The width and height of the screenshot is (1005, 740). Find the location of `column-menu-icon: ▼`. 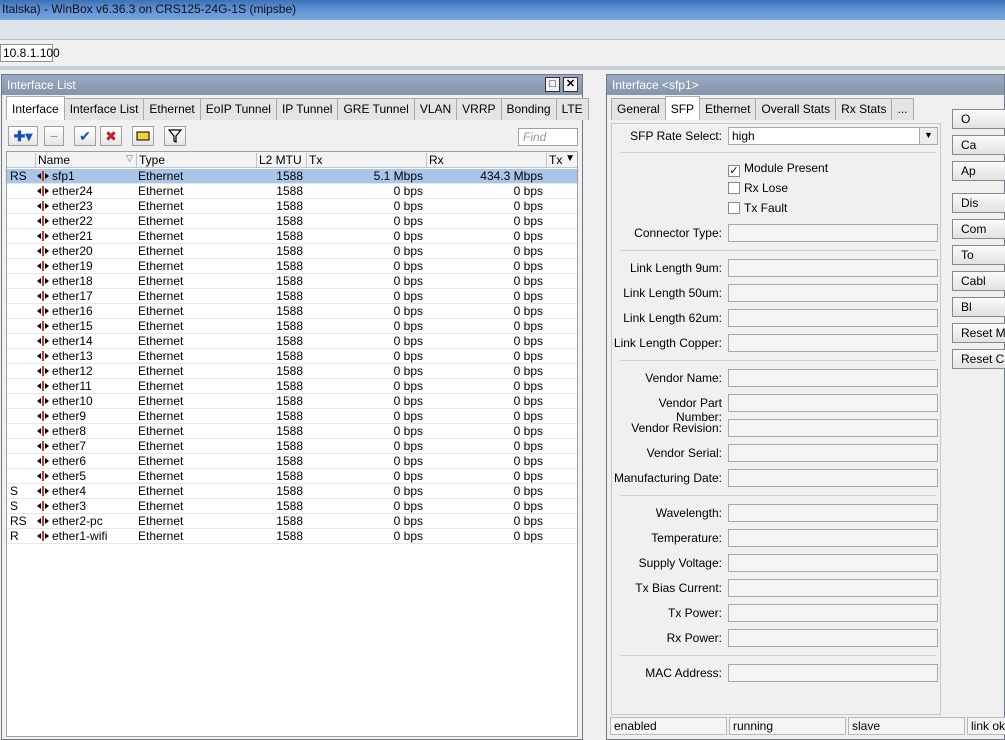

column-menu-icon: ▼ is located at coordinates (570, 158).